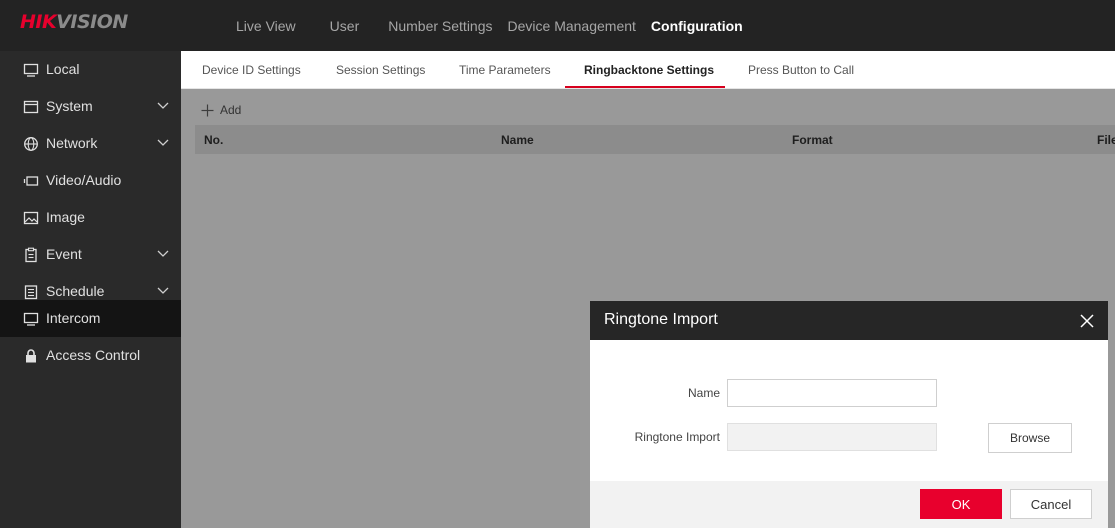  I want to click on hikvision-logo: HIKVISION, so click(74, 22).